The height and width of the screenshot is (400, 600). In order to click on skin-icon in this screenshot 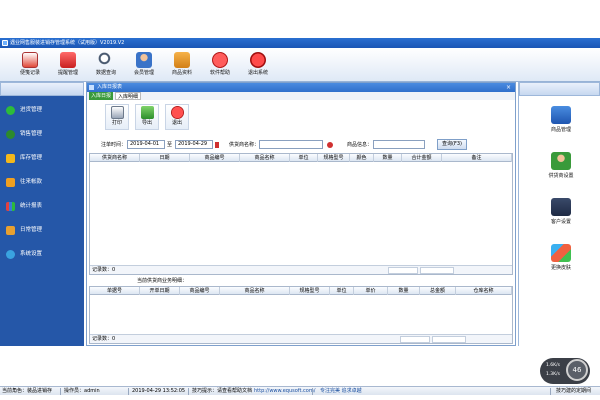, I will do `click(561, 253)`.